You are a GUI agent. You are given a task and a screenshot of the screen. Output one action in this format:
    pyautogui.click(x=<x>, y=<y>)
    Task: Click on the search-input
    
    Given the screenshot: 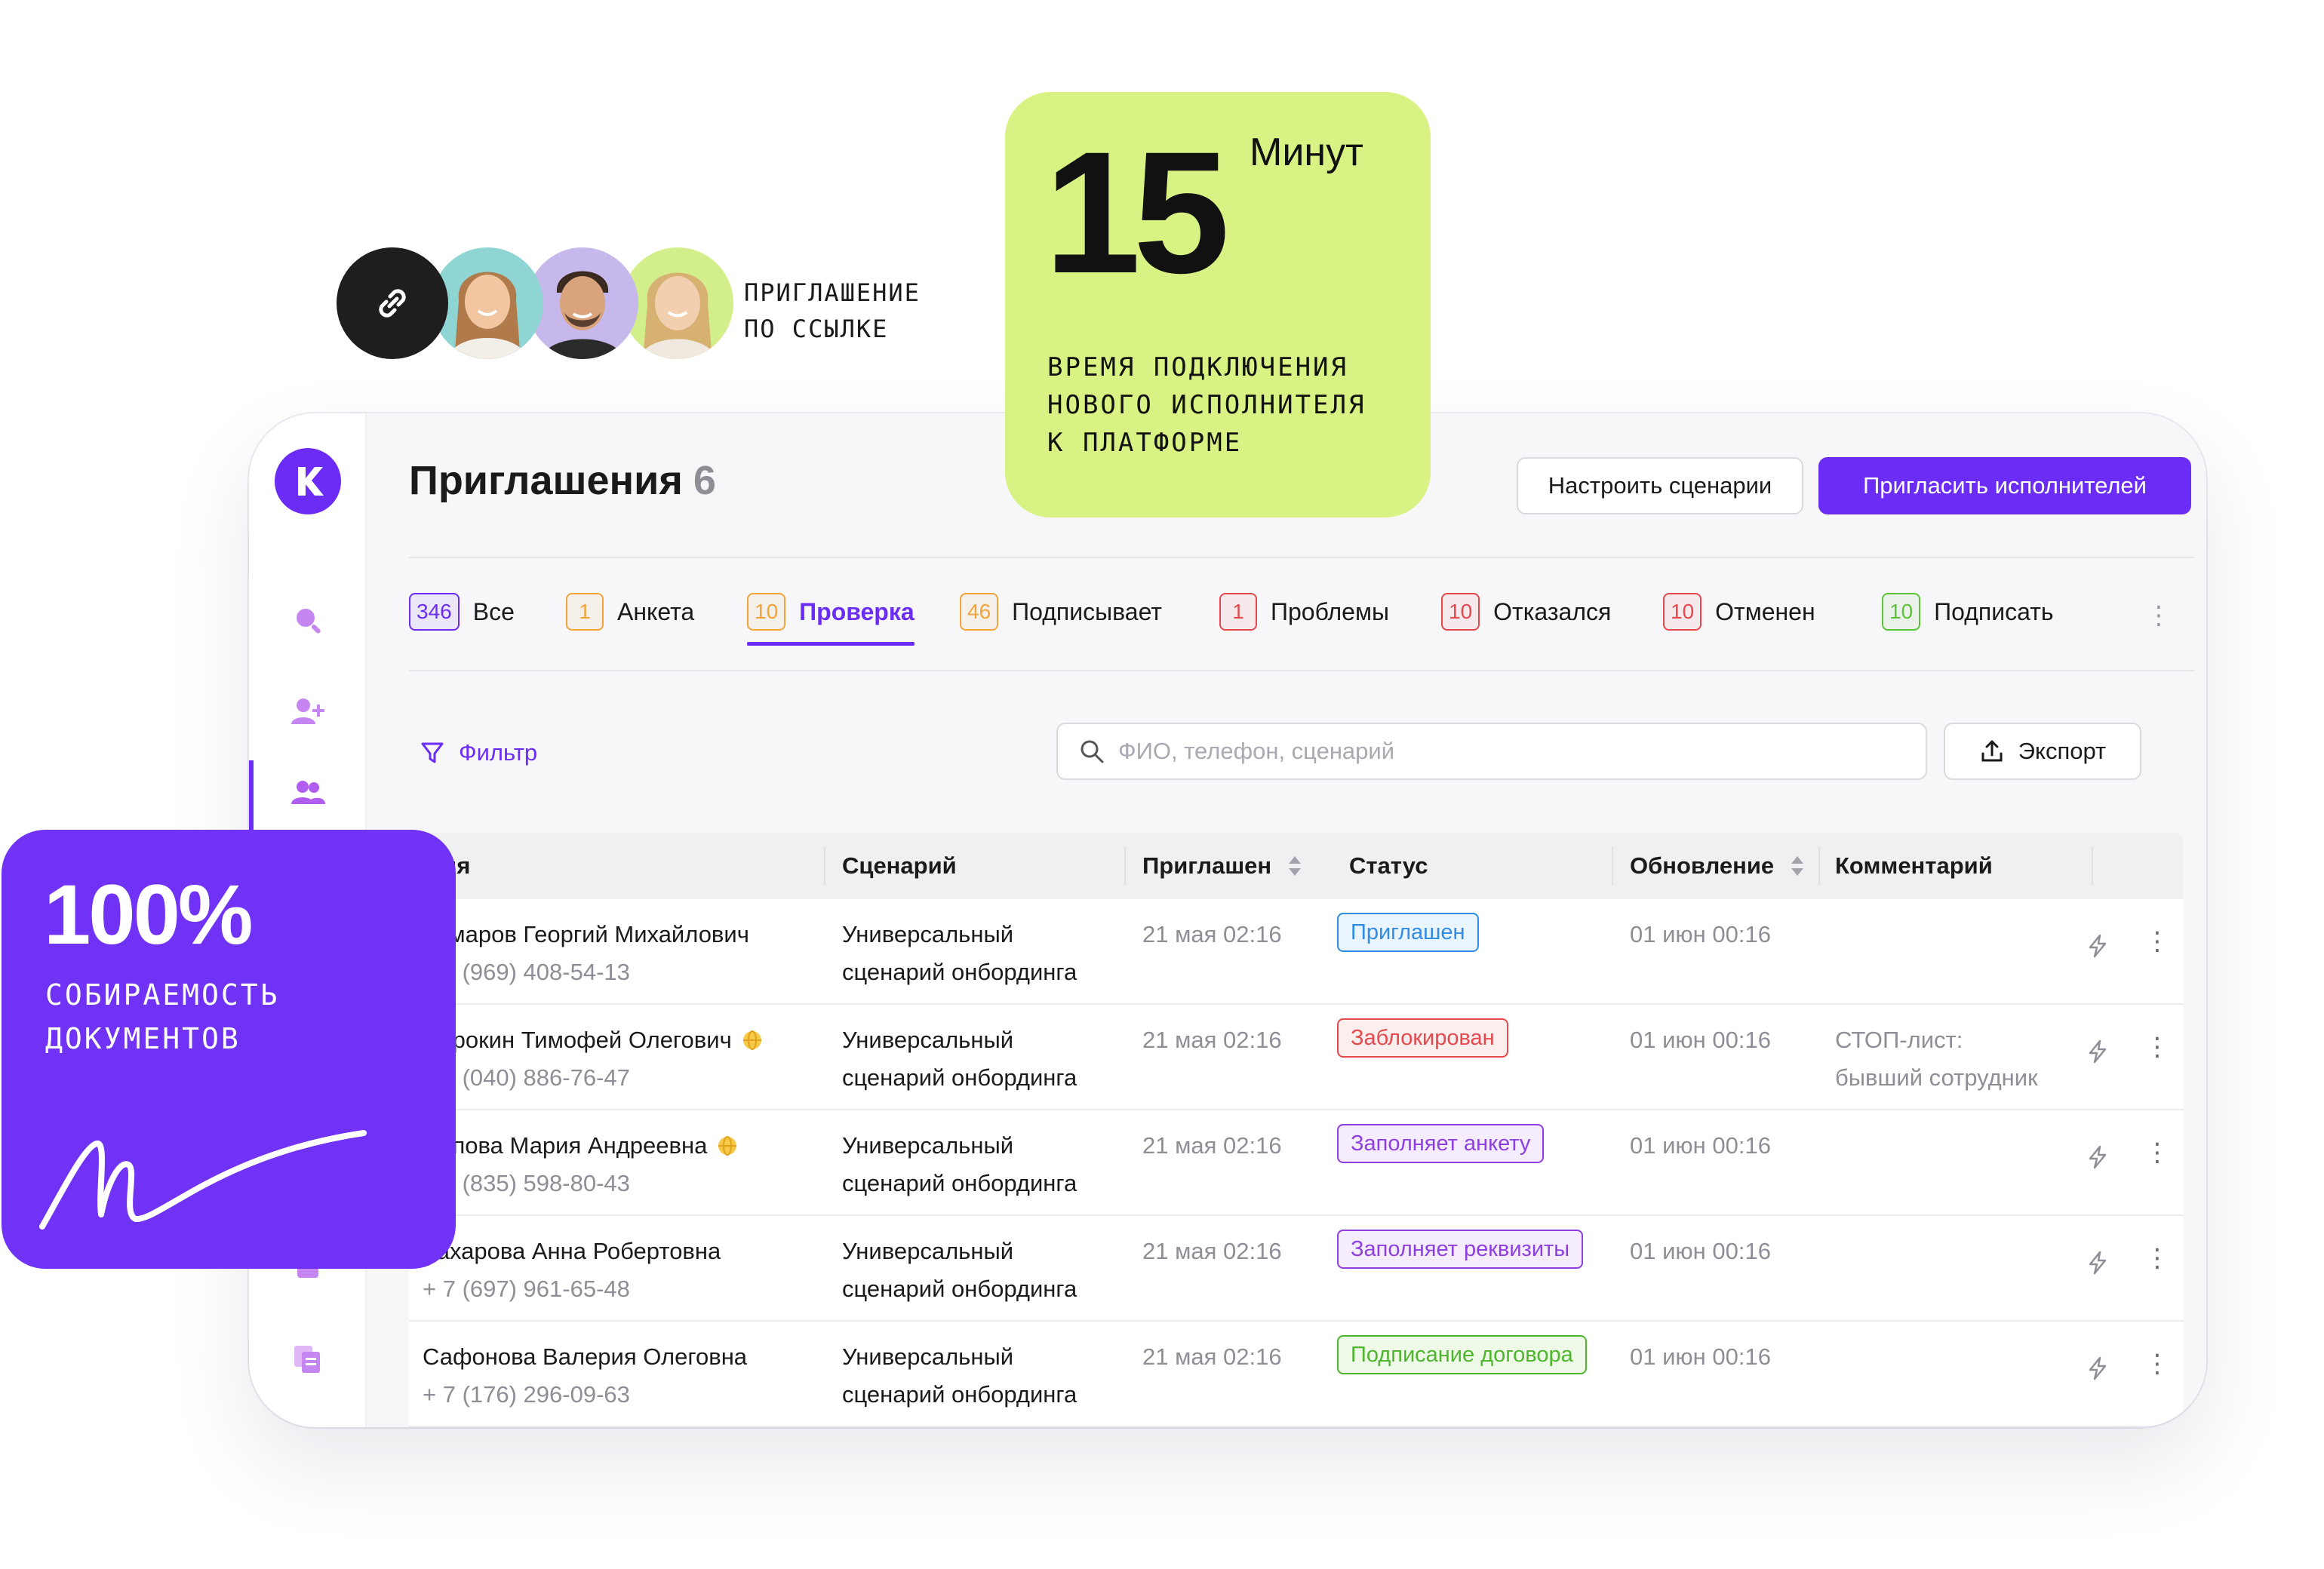 What is the action you would take?
    pyautogui.click(x=1495, y=751)
    